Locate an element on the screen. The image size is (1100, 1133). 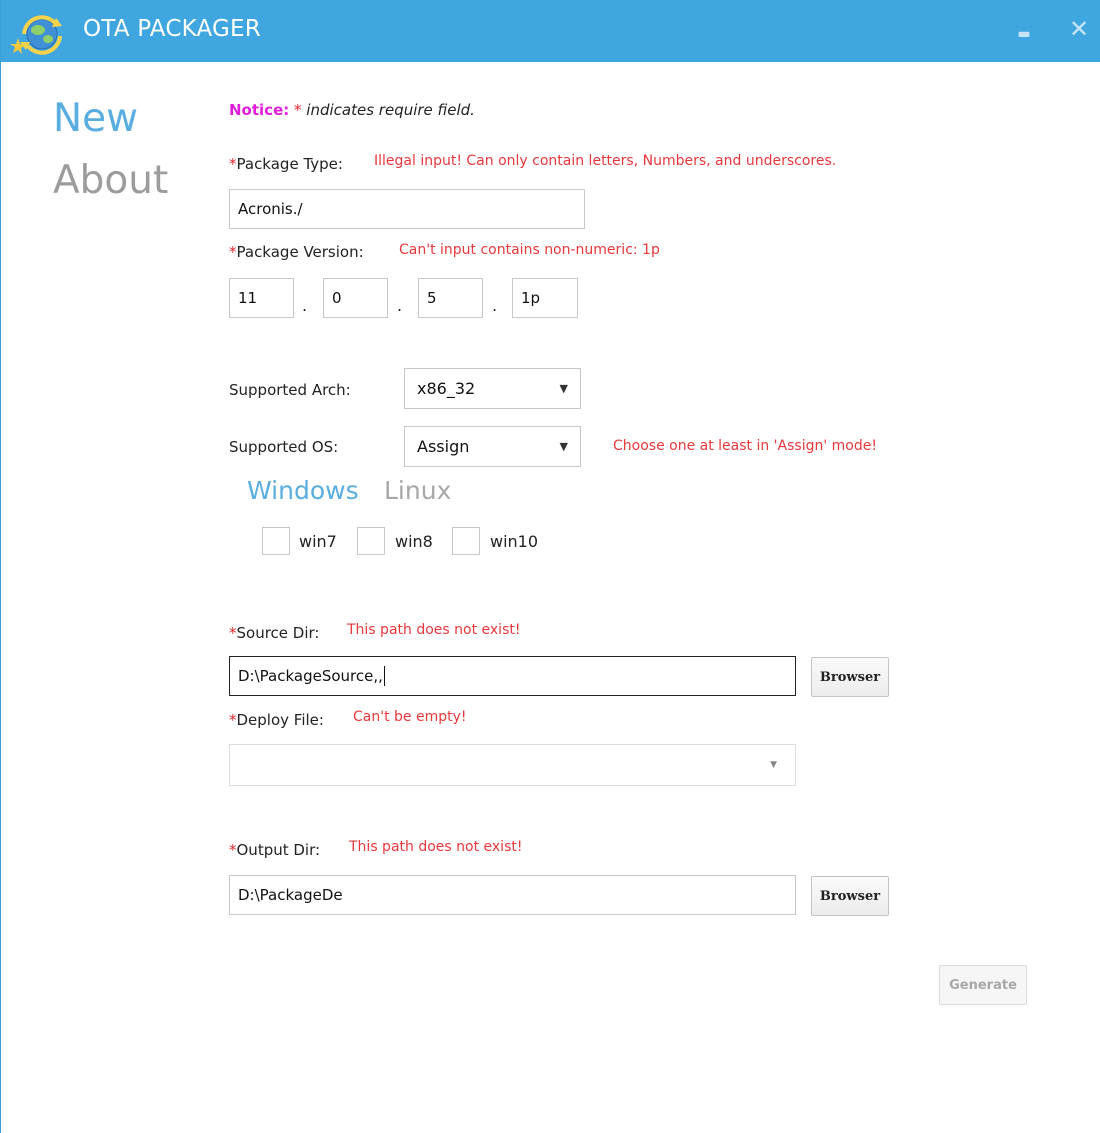
version-major-input: 11 is located at coordinates (261, 298).